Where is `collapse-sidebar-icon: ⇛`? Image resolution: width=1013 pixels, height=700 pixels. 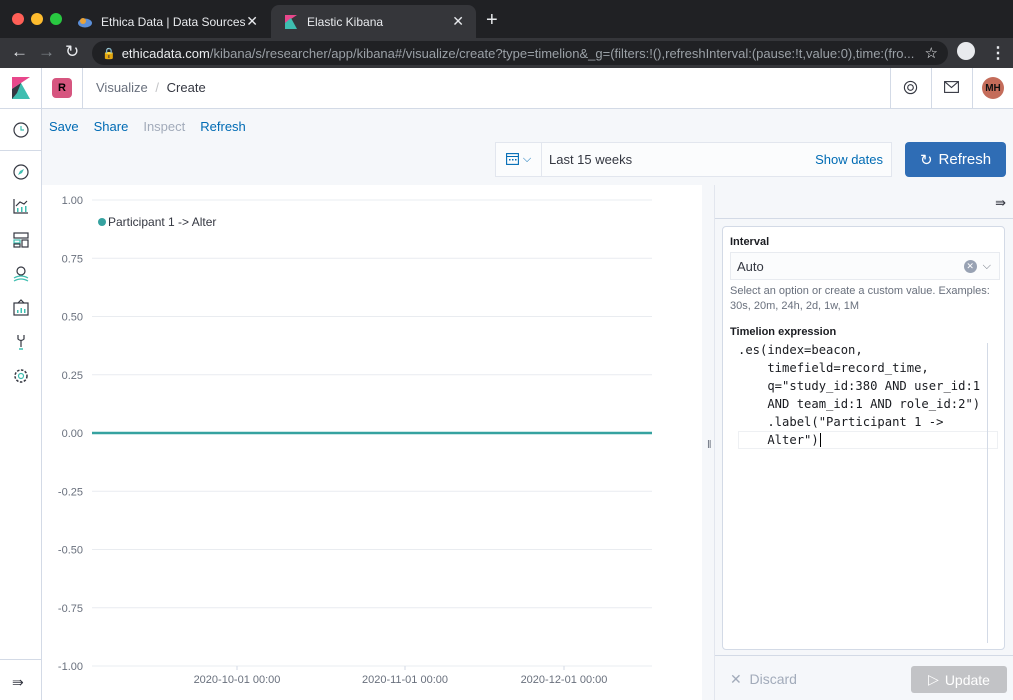
collapse-sidebar-icon: ⇛ is located at coordinates (1000, 203).